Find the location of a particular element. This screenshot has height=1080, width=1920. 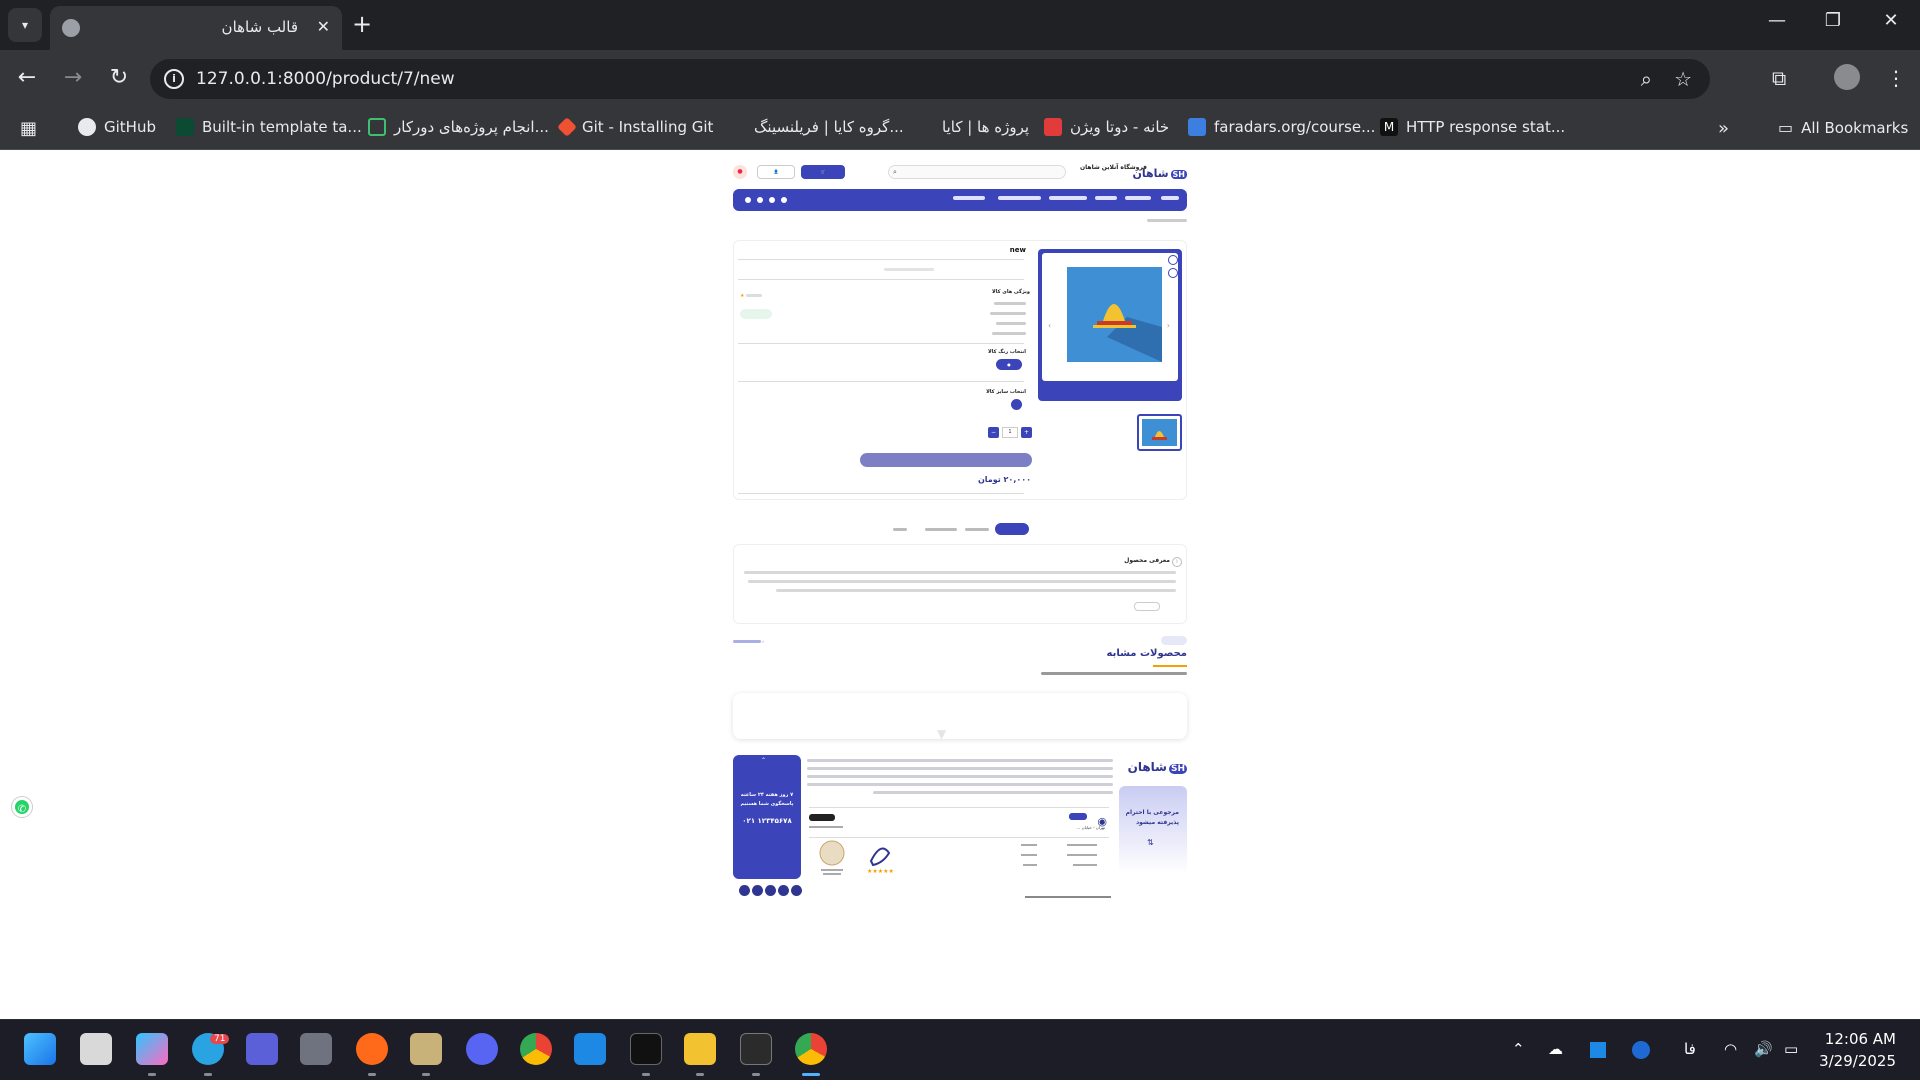

nav-item-shop is located at coordinates (1138, 198).